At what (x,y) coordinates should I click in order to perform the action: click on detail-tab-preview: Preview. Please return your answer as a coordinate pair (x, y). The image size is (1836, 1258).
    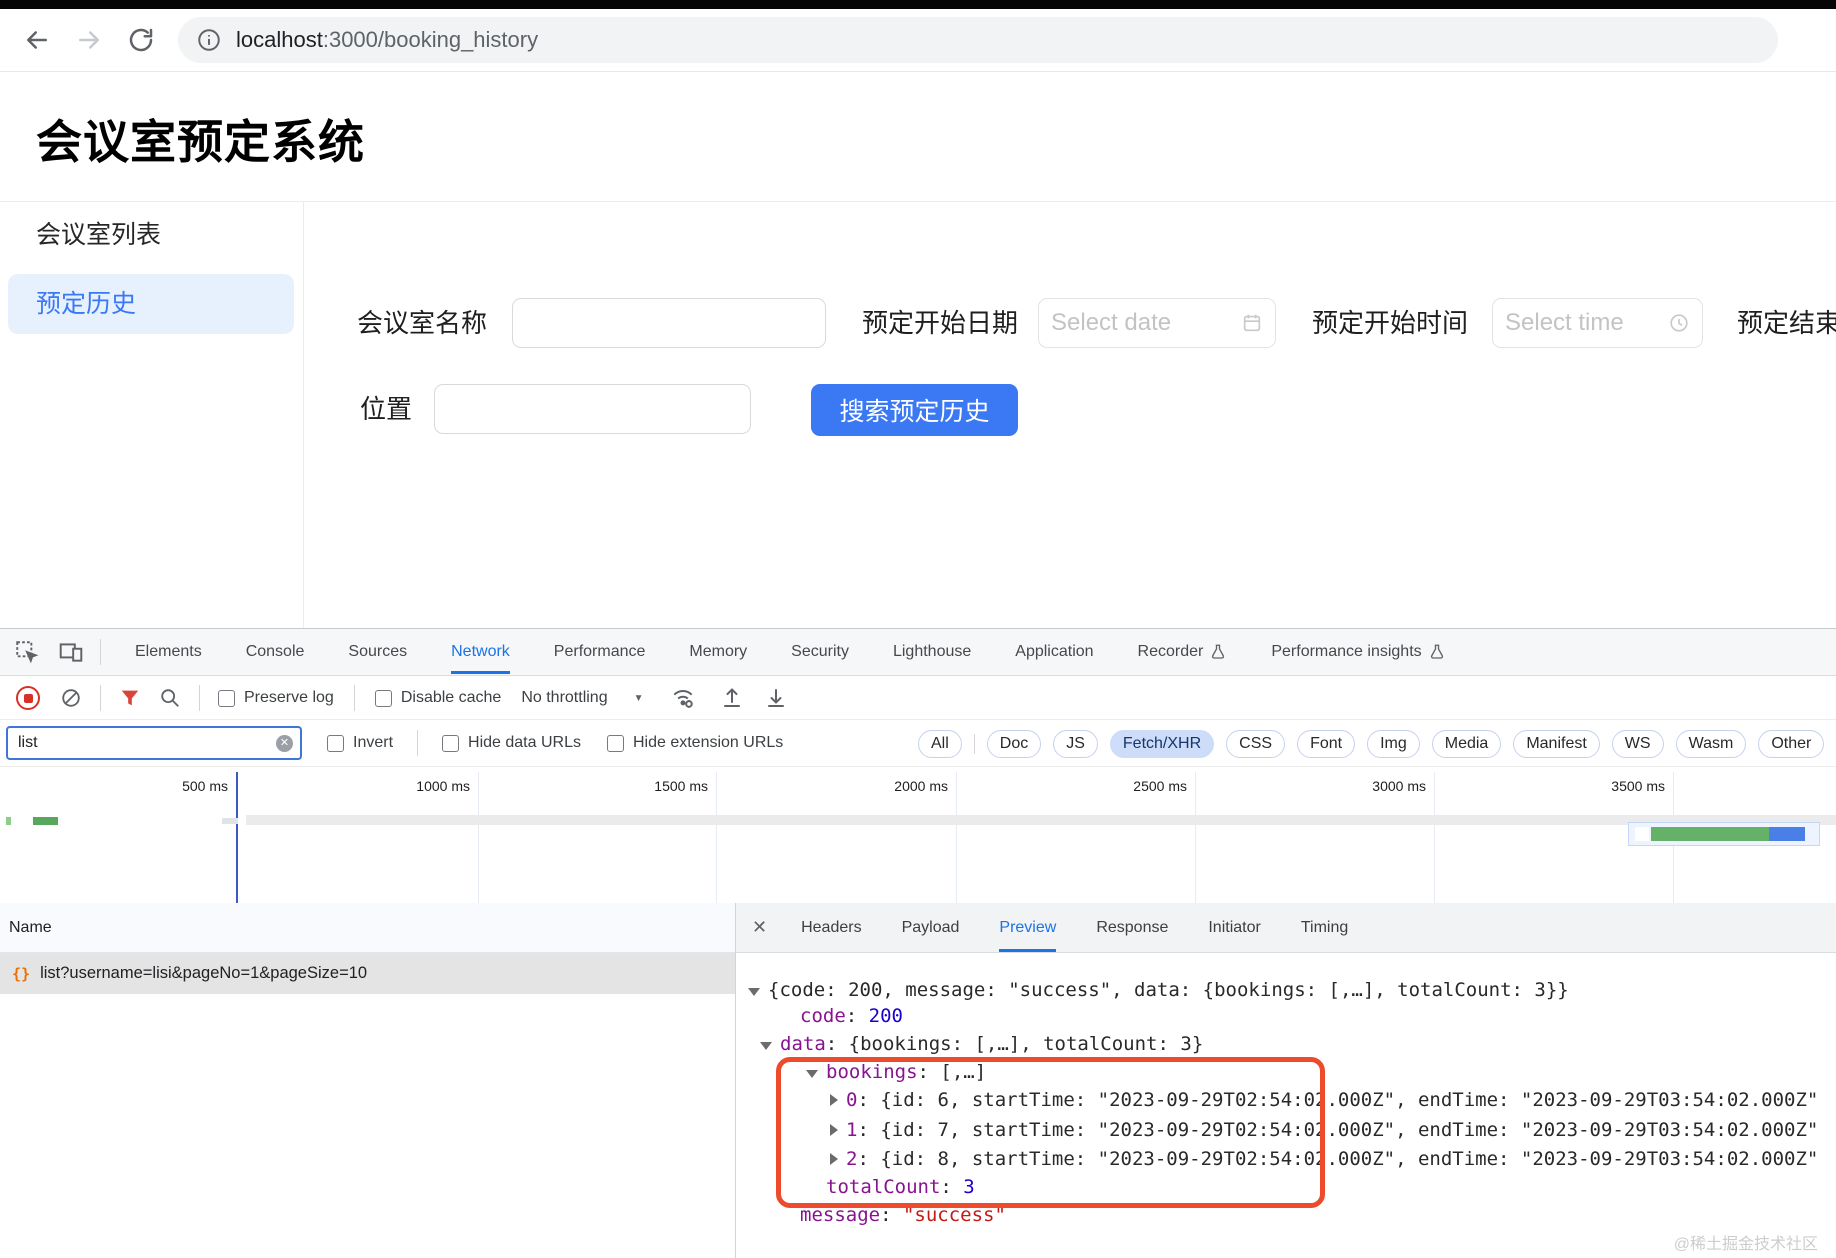
    Looking at the image, I should click on (1027, 927).